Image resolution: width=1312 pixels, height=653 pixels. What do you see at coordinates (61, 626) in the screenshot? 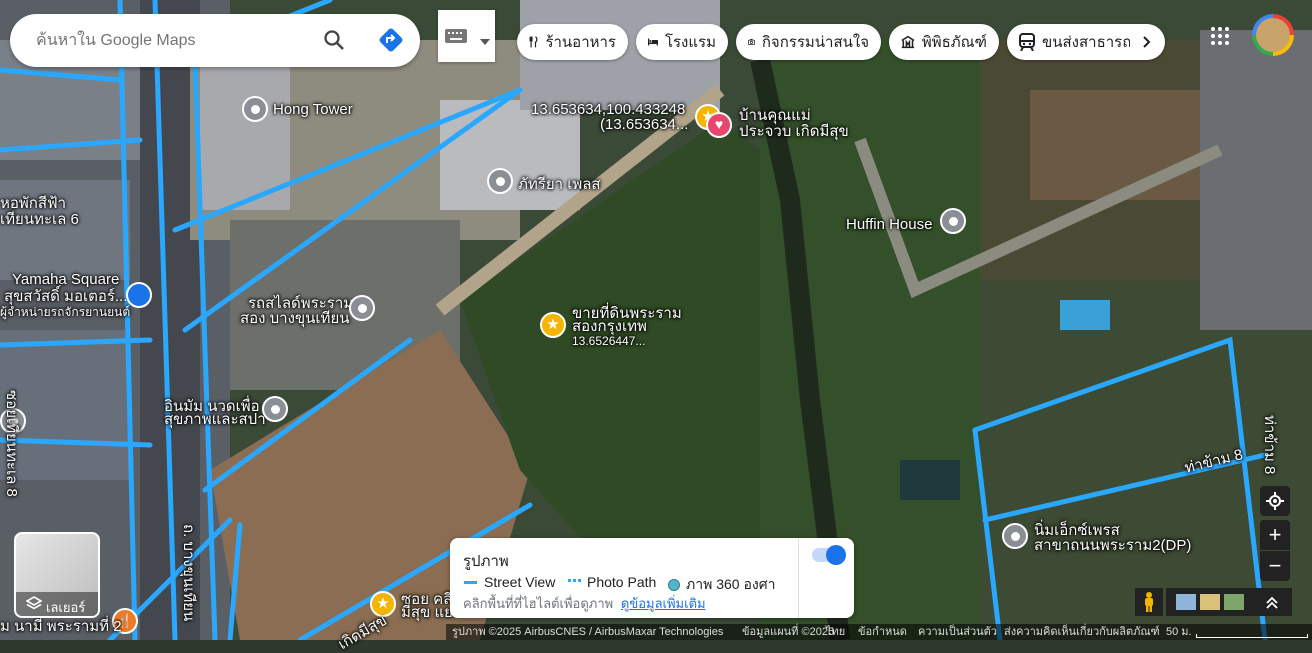
I see `place-label-bottom-left: ม นามี พระรามที่ 2` at bounding box center [61, 626].